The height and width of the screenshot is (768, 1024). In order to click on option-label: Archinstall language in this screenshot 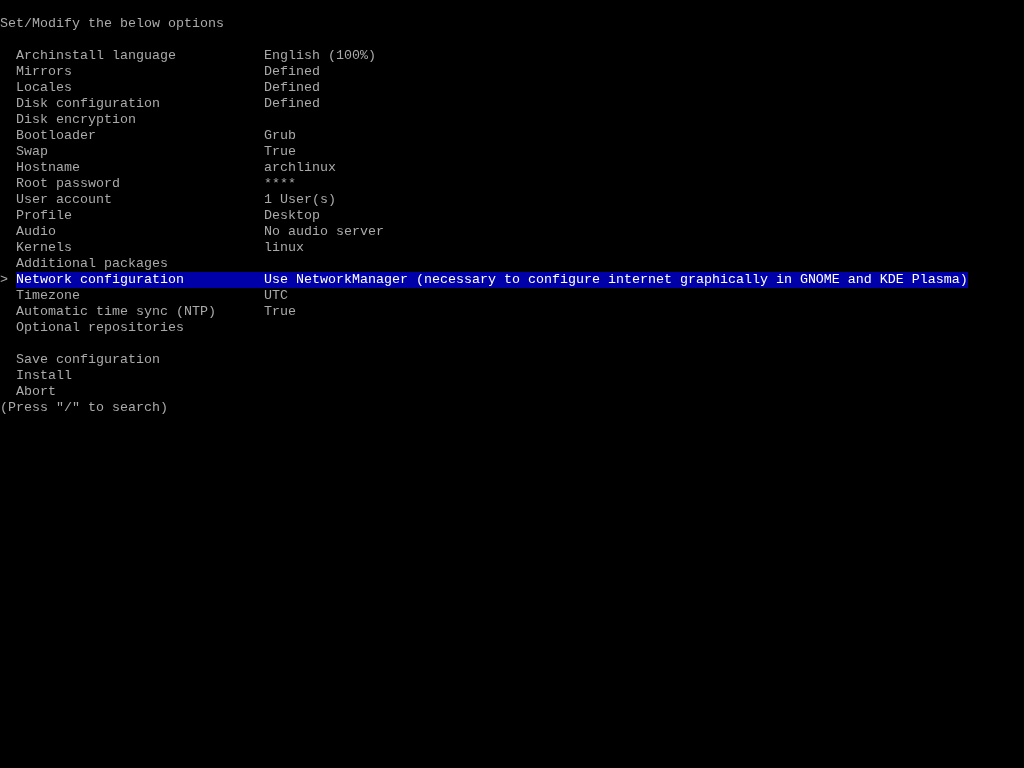, I will do `click(96, 56)`.